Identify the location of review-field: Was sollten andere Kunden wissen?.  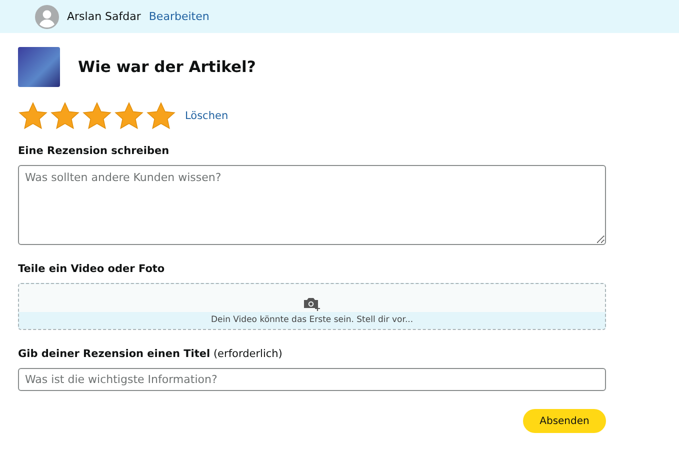
(312, 205).